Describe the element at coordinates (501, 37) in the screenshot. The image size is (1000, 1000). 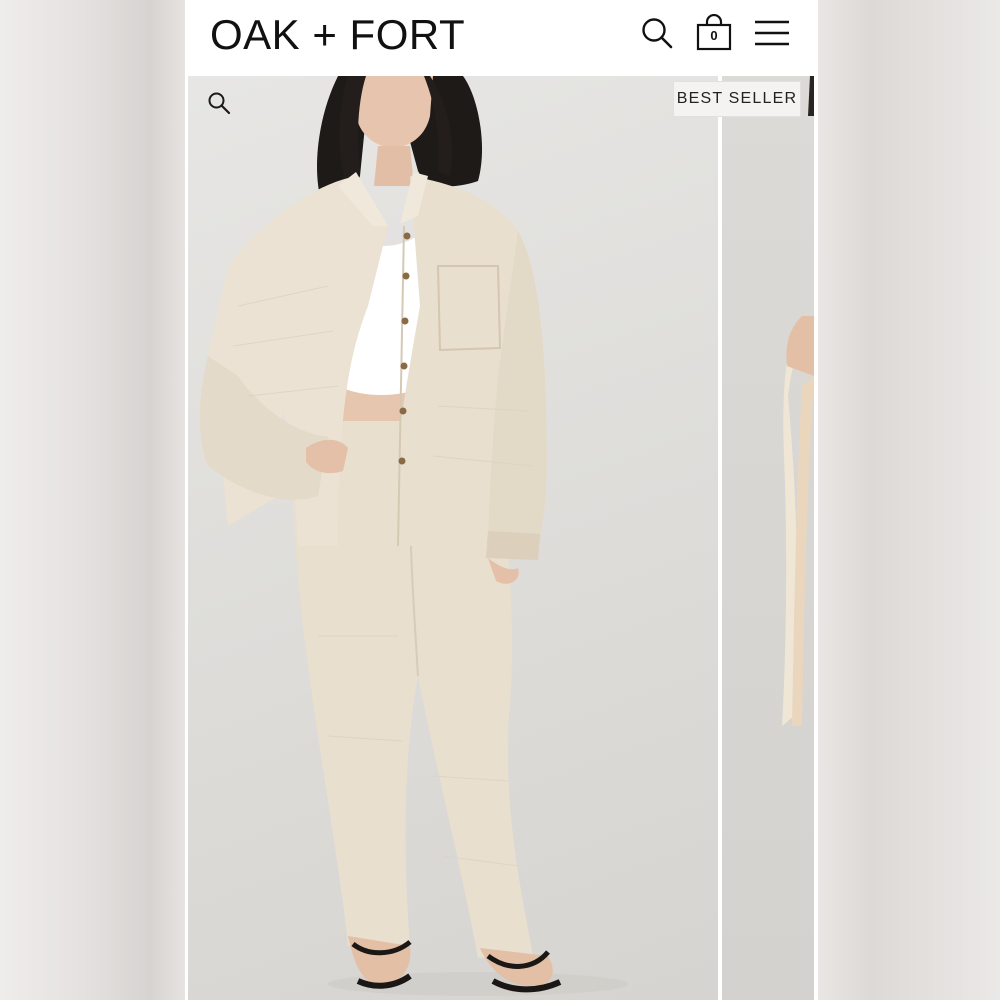
I see `site-header: OAK + FORT 0` at that location.